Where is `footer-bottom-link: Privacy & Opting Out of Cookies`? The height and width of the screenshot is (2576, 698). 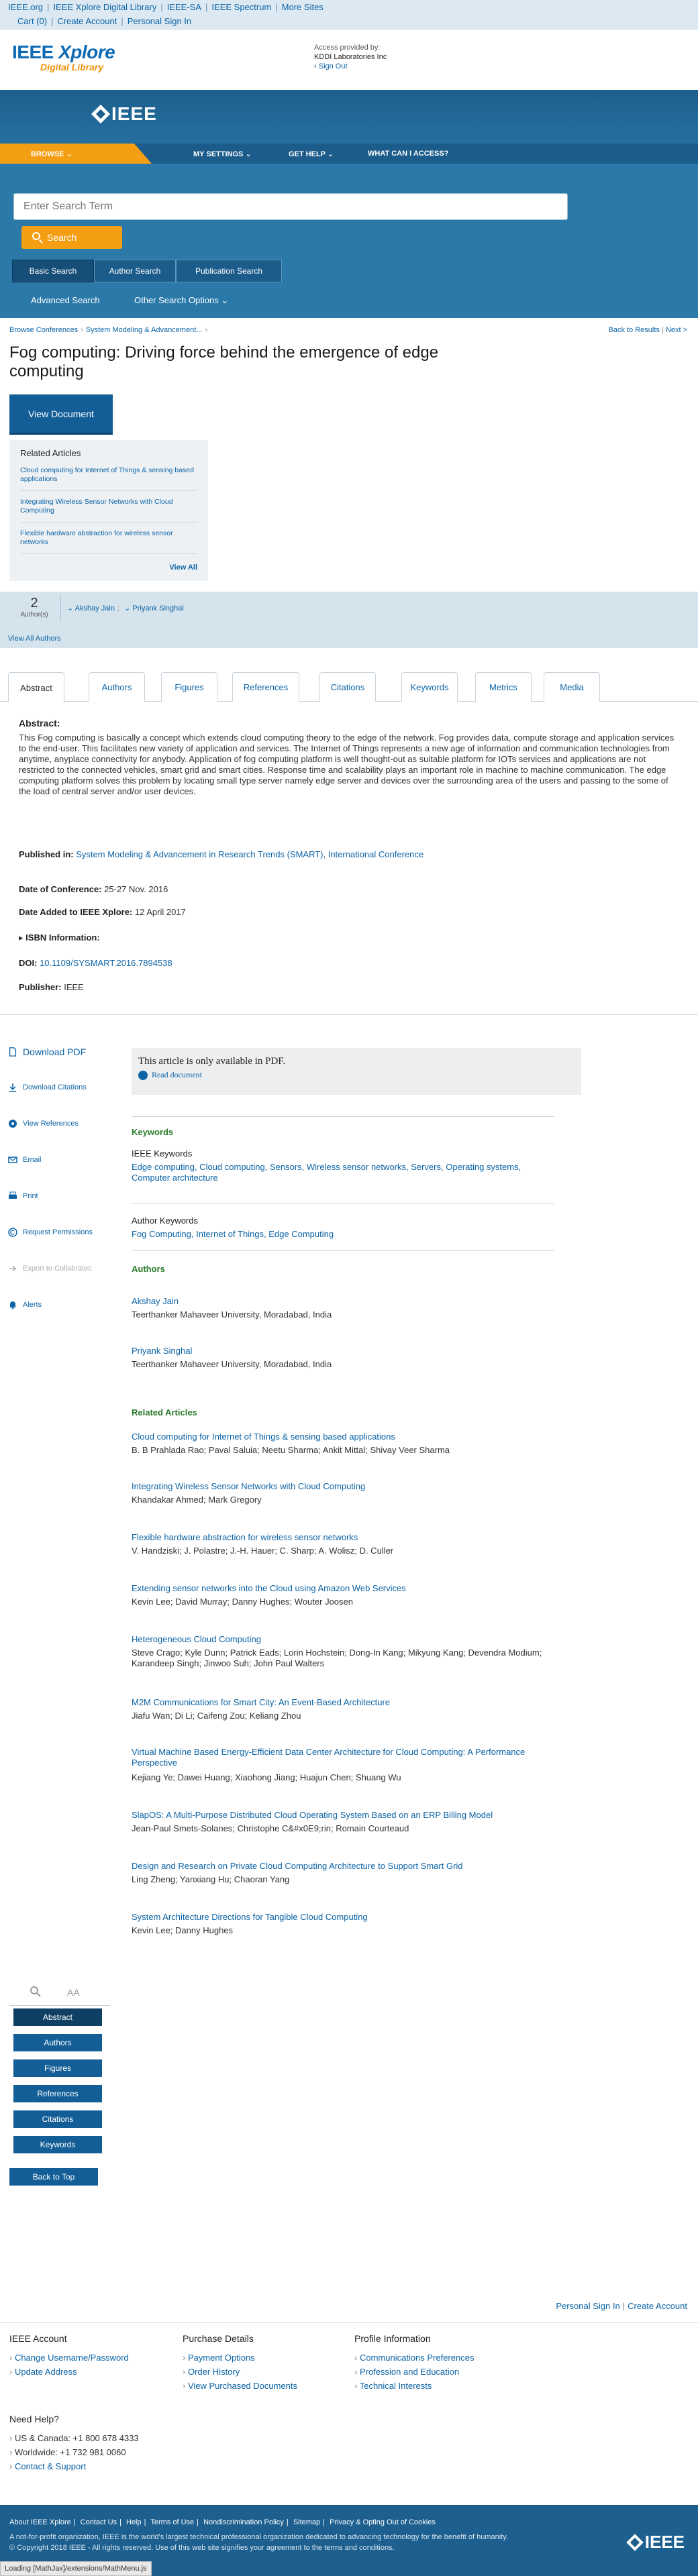
footer-bottom-link: Privacy & Opting Out of Cookies is located at coordinates (383, 2522).